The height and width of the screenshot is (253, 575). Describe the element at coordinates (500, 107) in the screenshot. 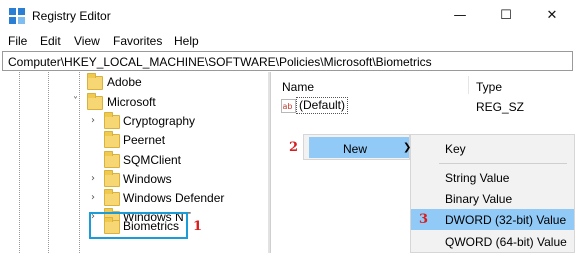

I see `value-type: REG_SZ` at that location.